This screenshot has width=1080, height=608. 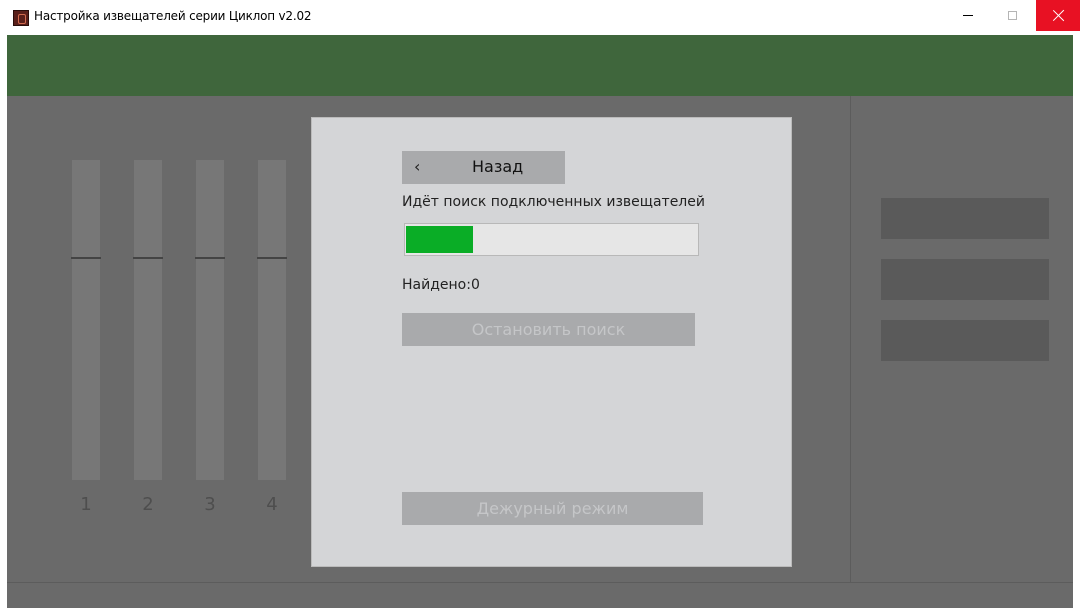 What do you see at coordinates (548, 329) in the screenshot?
I see `stop-search-button: Остановить поиск` at bounding box center [548, 329].